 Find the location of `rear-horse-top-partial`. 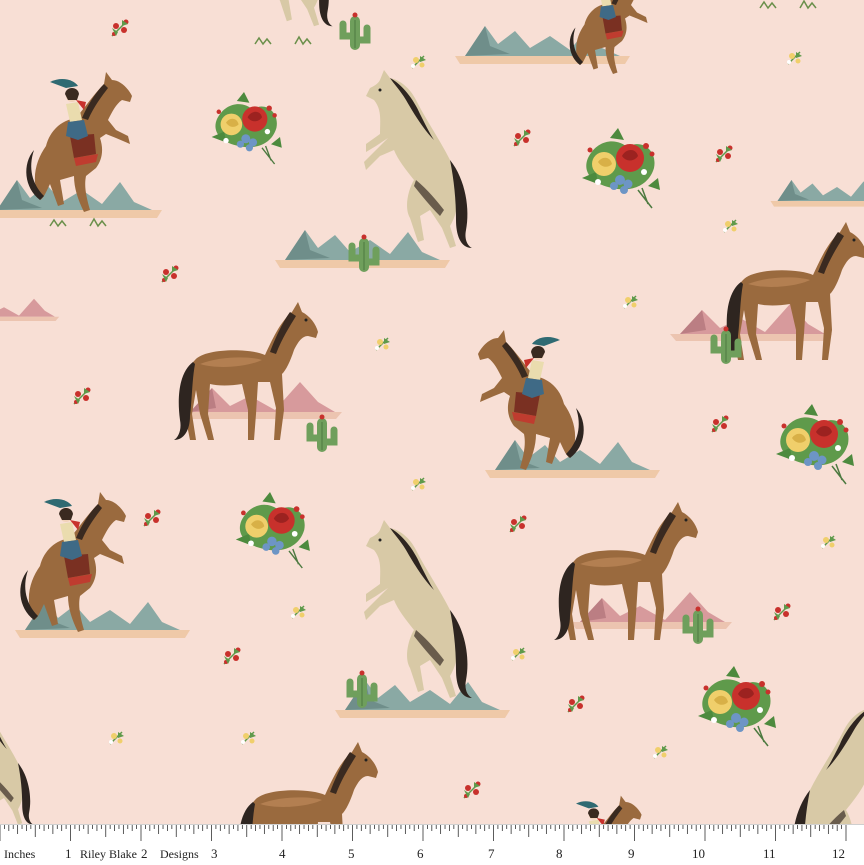

rear-horse-top-partial is located at coordinates (287, 13).